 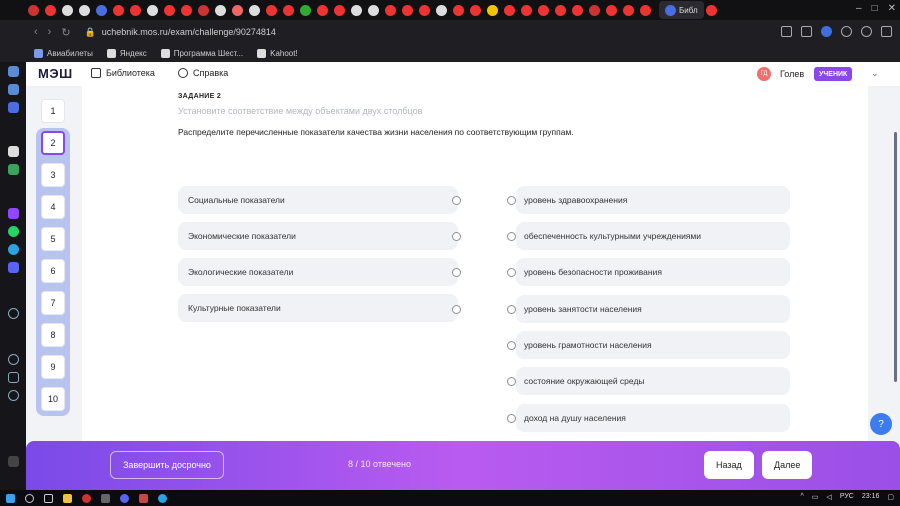 What do you see at coordinates (13, 89) in the screenshot?
I see `download-icon` at bounding box center [13, 89].